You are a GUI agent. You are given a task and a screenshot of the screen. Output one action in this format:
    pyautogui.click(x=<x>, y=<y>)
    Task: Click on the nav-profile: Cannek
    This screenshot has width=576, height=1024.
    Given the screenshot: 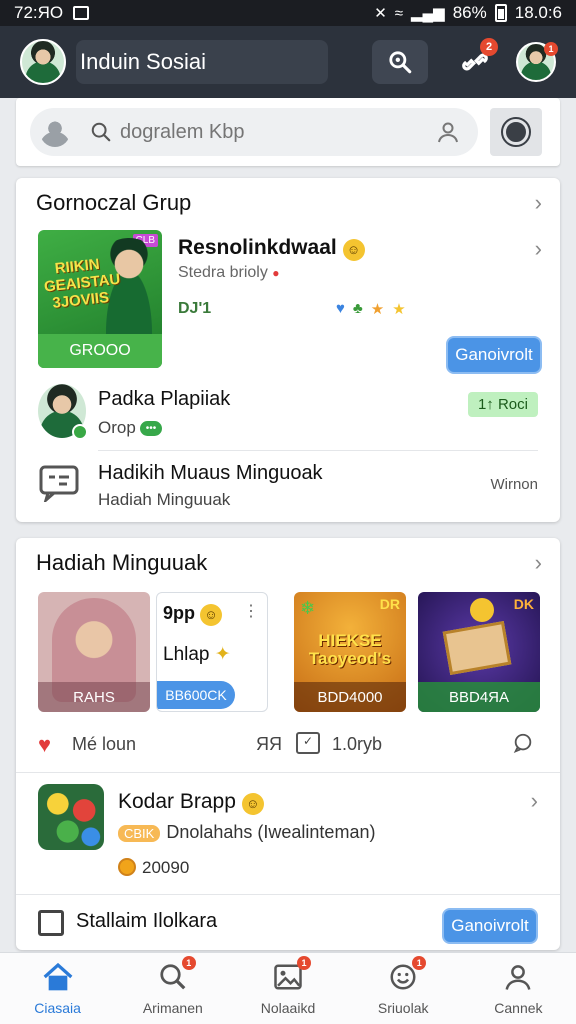 What is the action you would take?
    pyautogui.click(x=518, y=988)
    